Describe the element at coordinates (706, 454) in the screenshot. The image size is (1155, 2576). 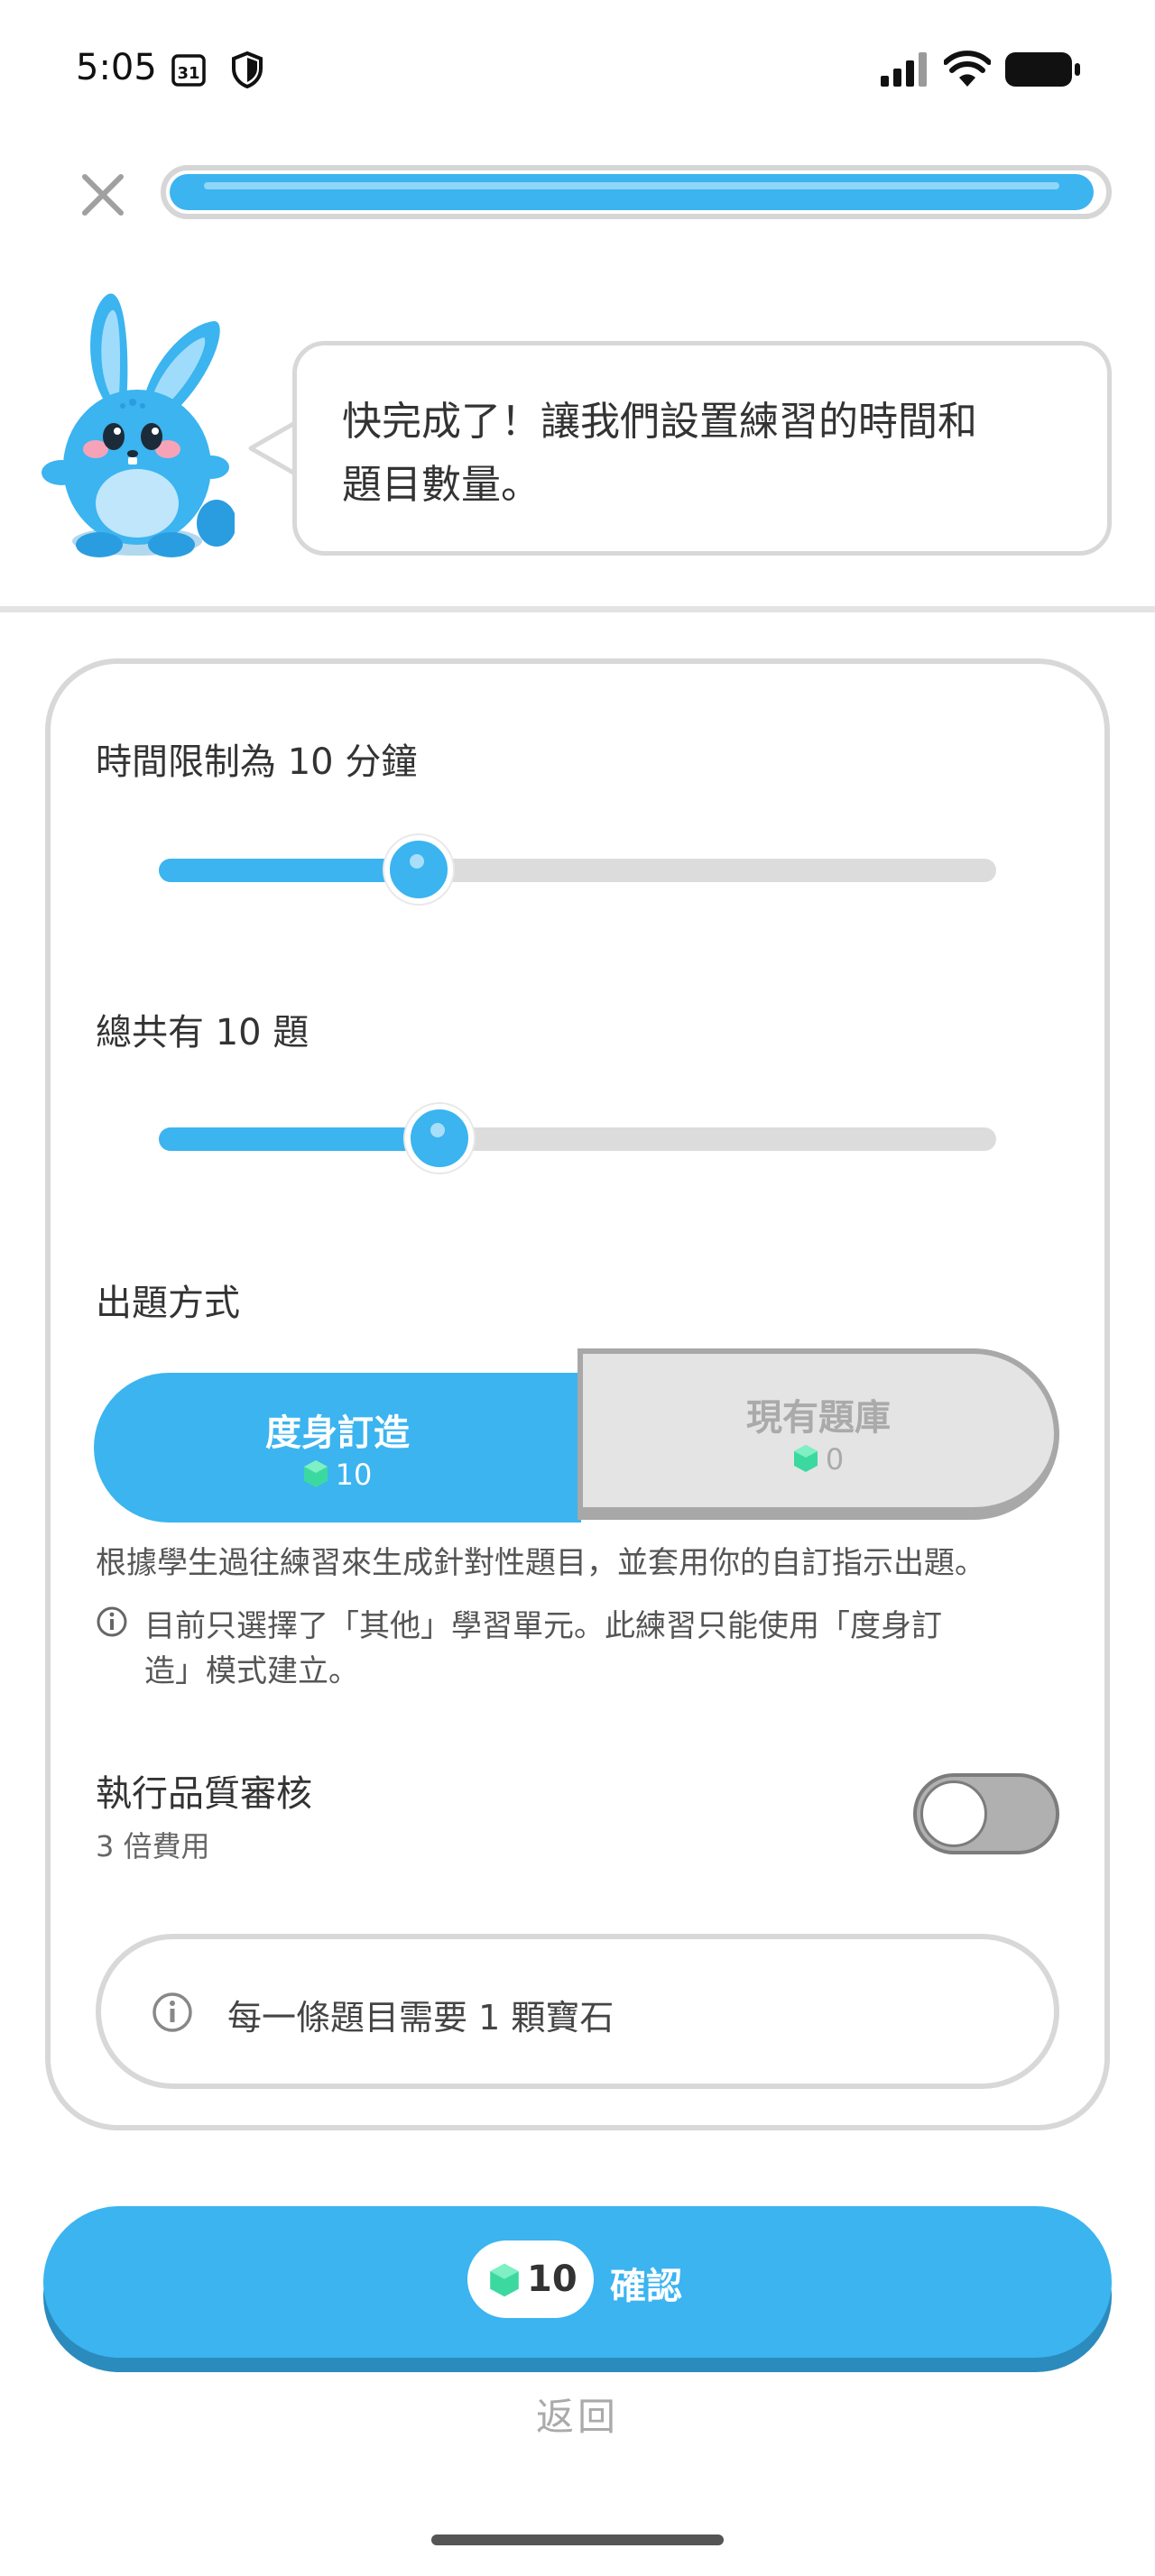
I see `speech-bubble-text: 快完成了！讓我們設置練習的時間和 題目數量。` at that location.